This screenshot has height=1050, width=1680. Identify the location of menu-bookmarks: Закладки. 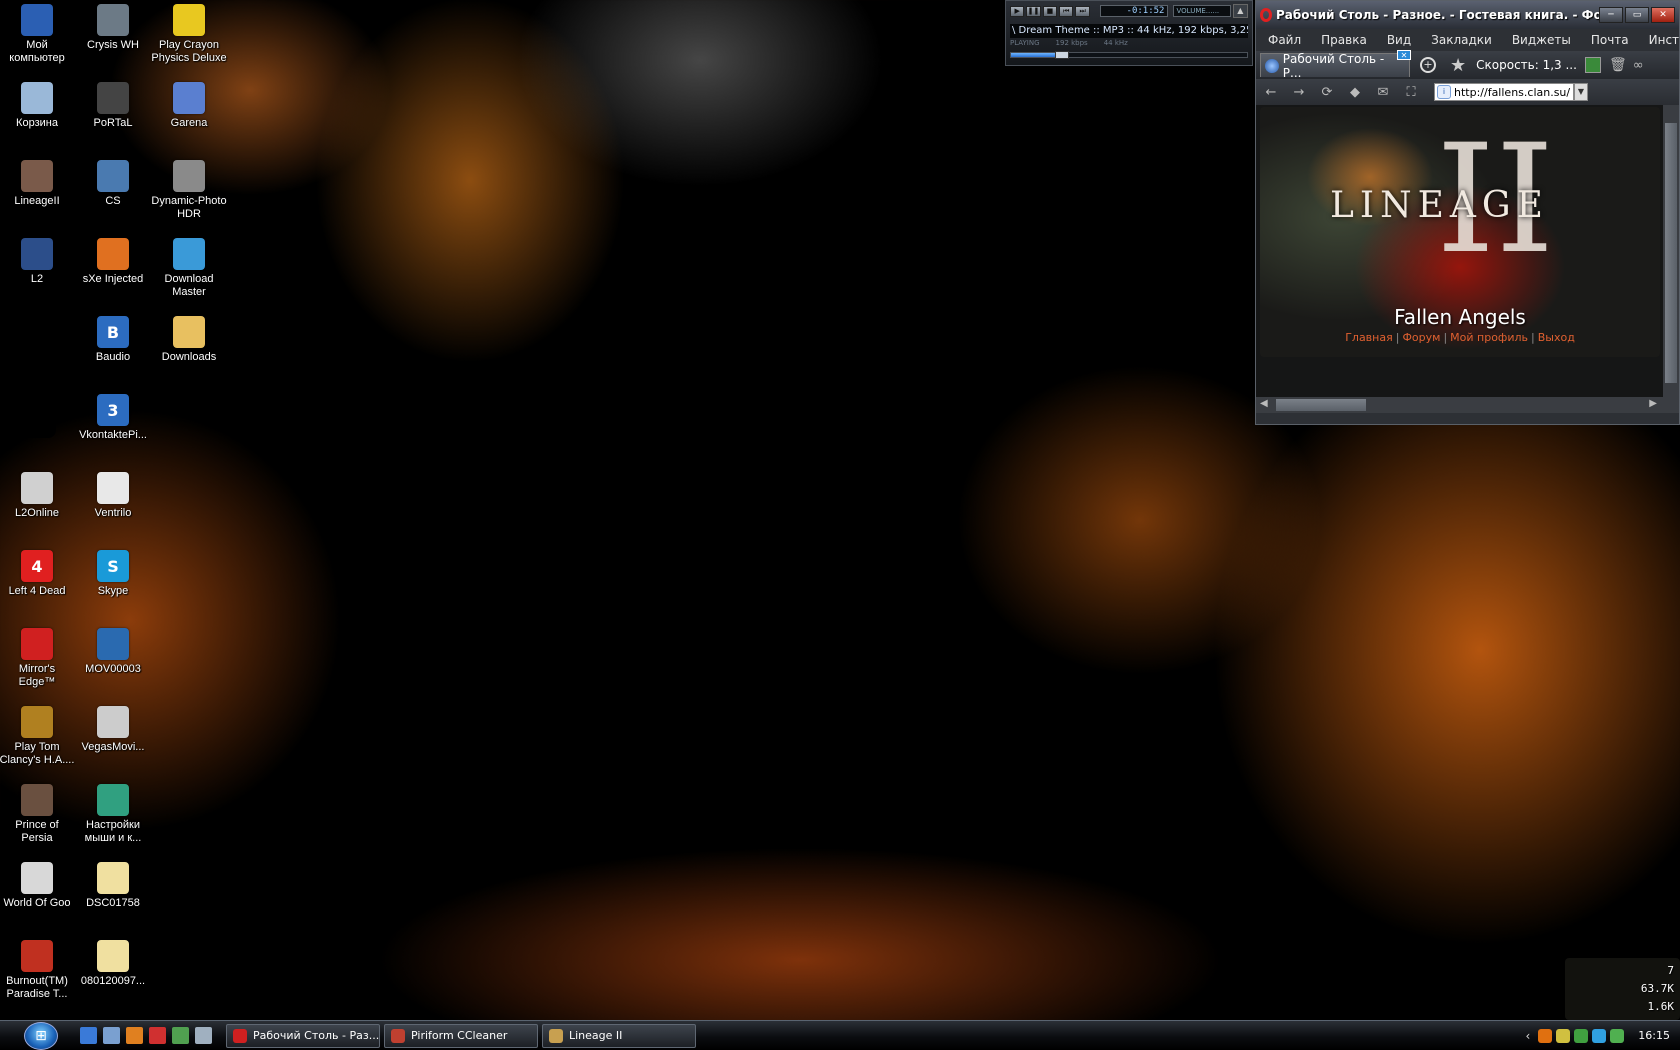
(1461, 40).